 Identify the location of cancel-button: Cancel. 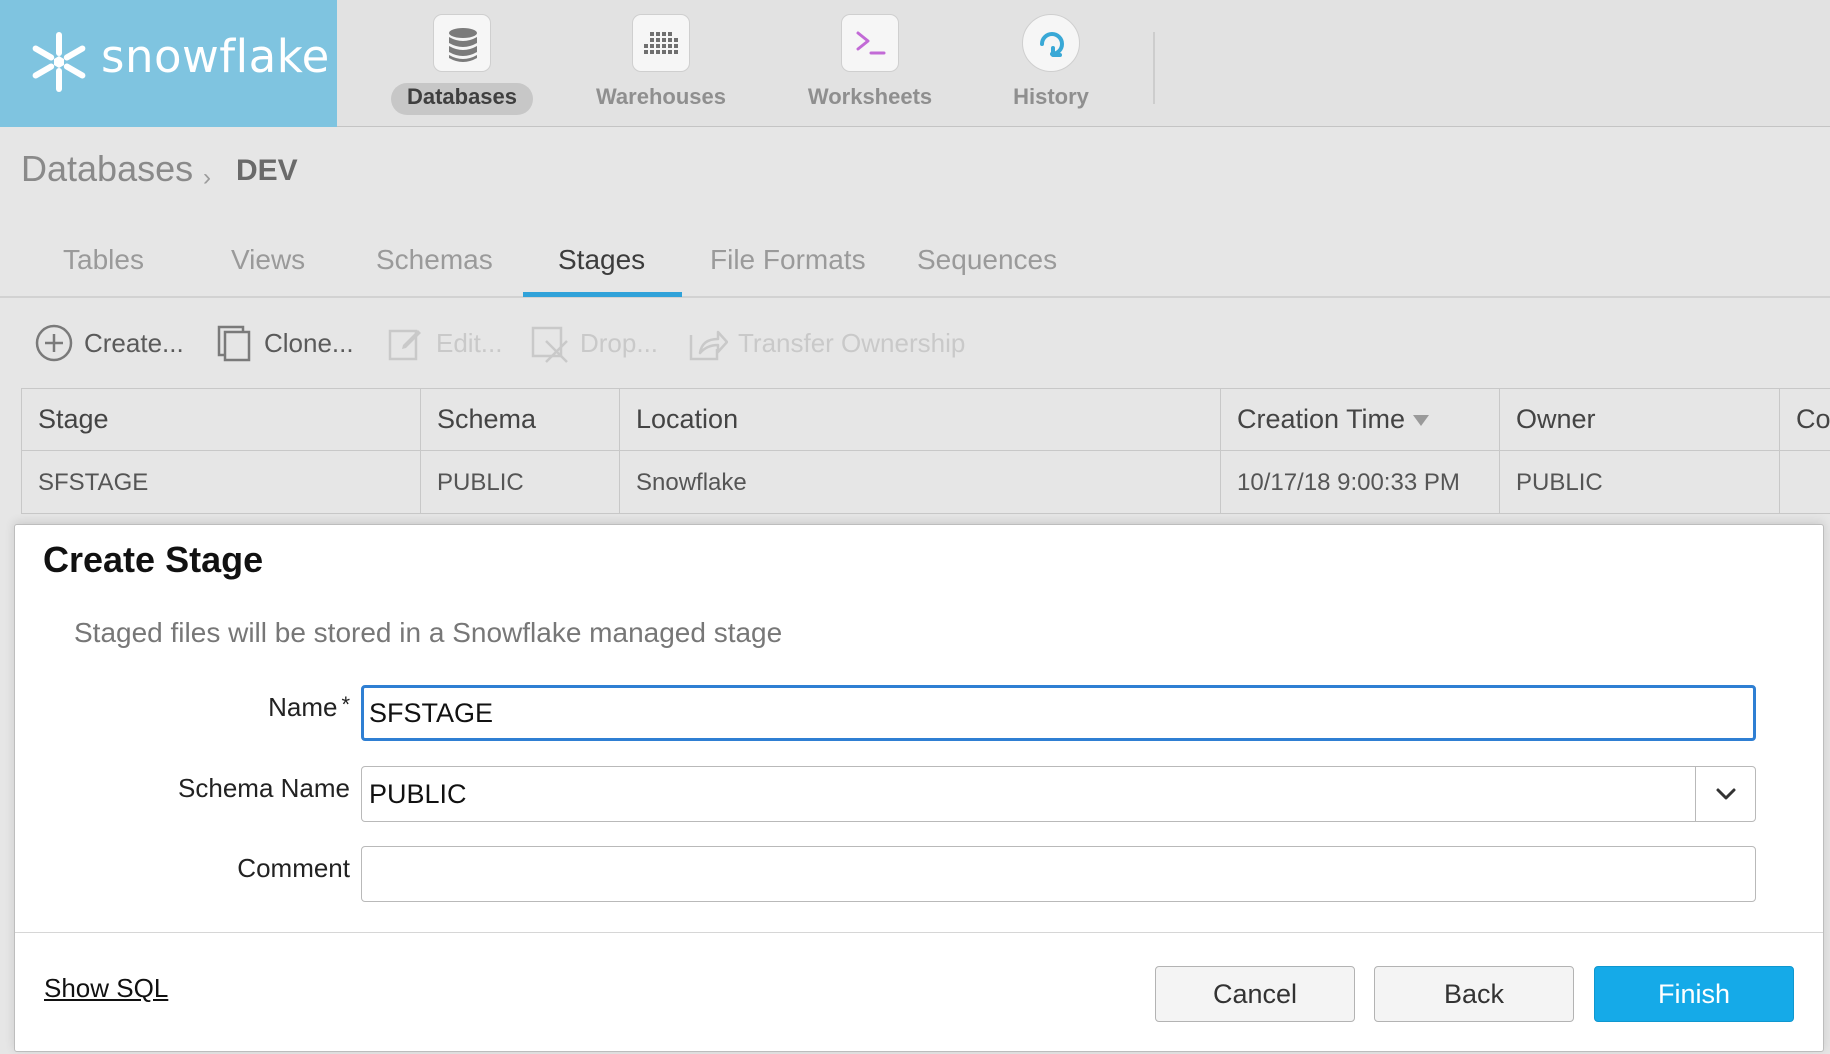
(1255, 994).